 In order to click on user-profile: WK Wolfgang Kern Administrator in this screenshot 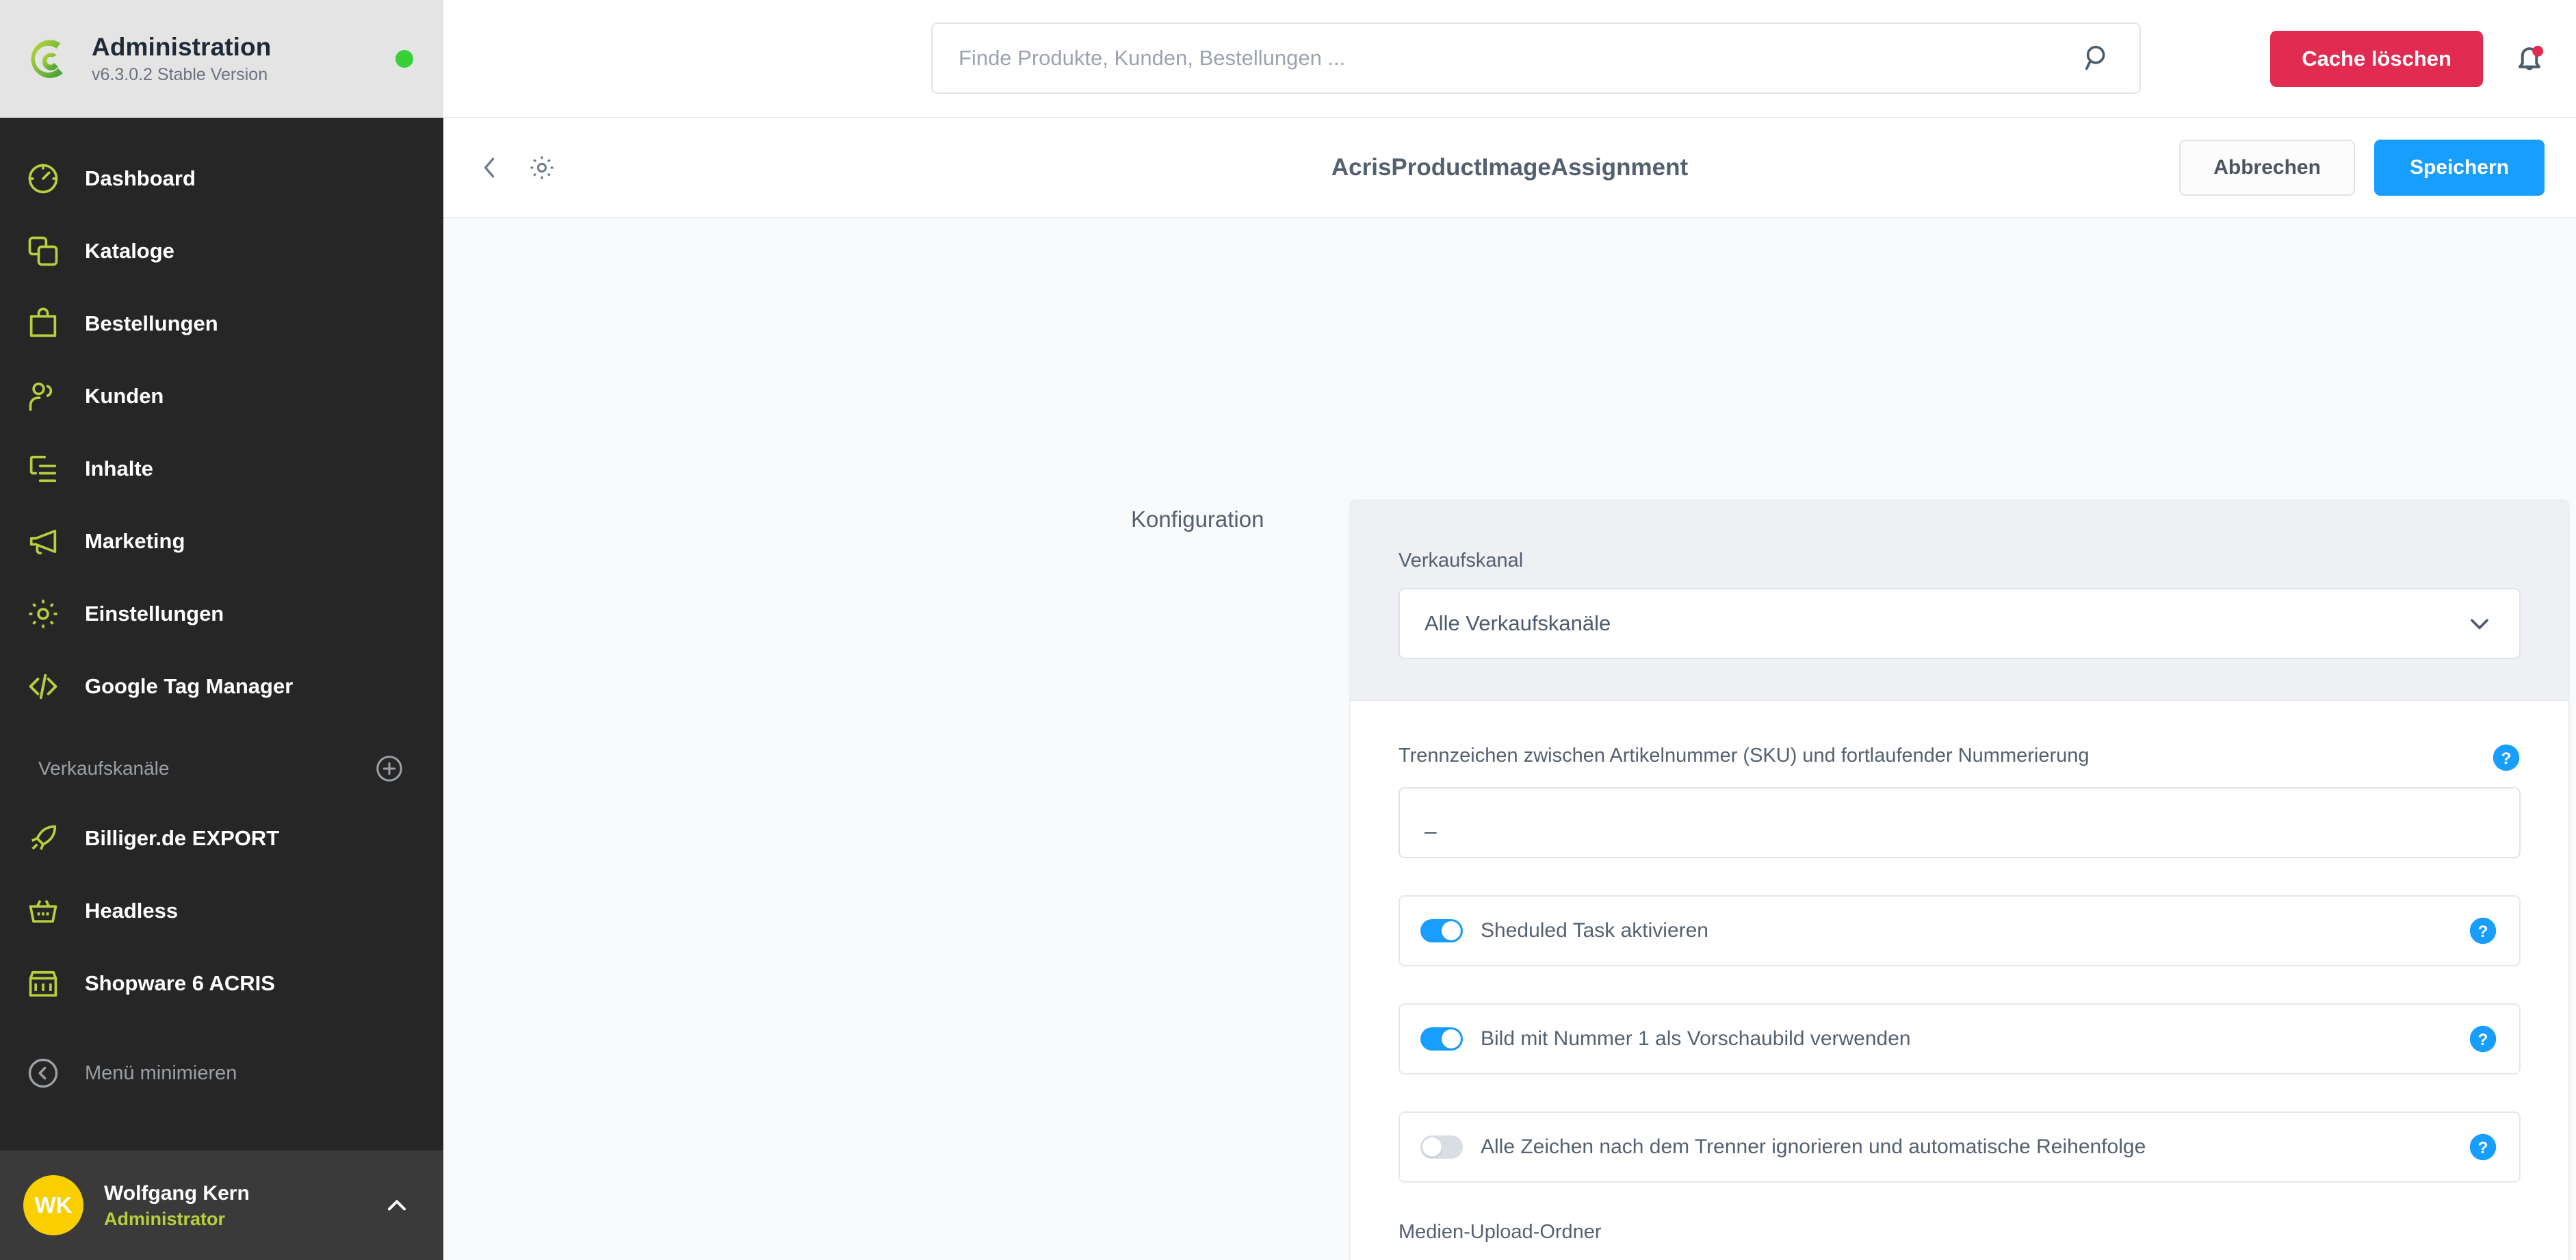, I will do `click(221, 1205)`.